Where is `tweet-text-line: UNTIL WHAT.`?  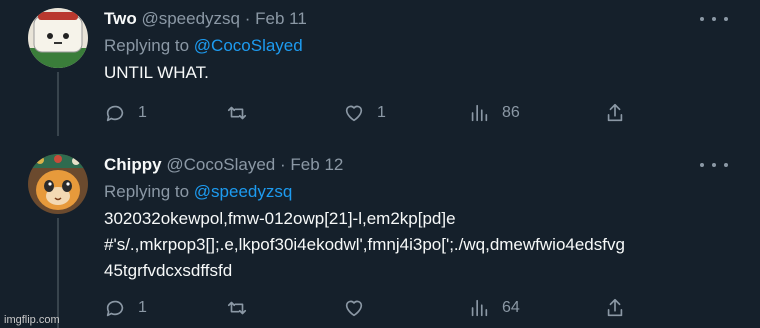 tweet-text-line: UNTIL WHAT. is located at coordinates (156, 72).